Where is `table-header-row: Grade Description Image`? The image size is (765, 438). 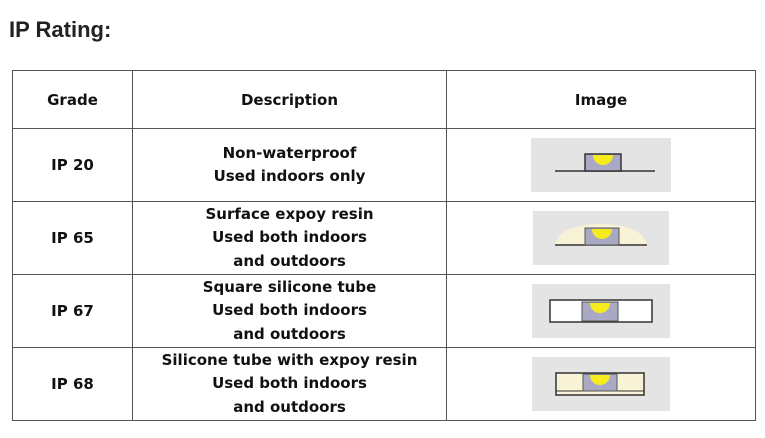
table-header-row: Grade Description Image is located at coordinates (384, 99).